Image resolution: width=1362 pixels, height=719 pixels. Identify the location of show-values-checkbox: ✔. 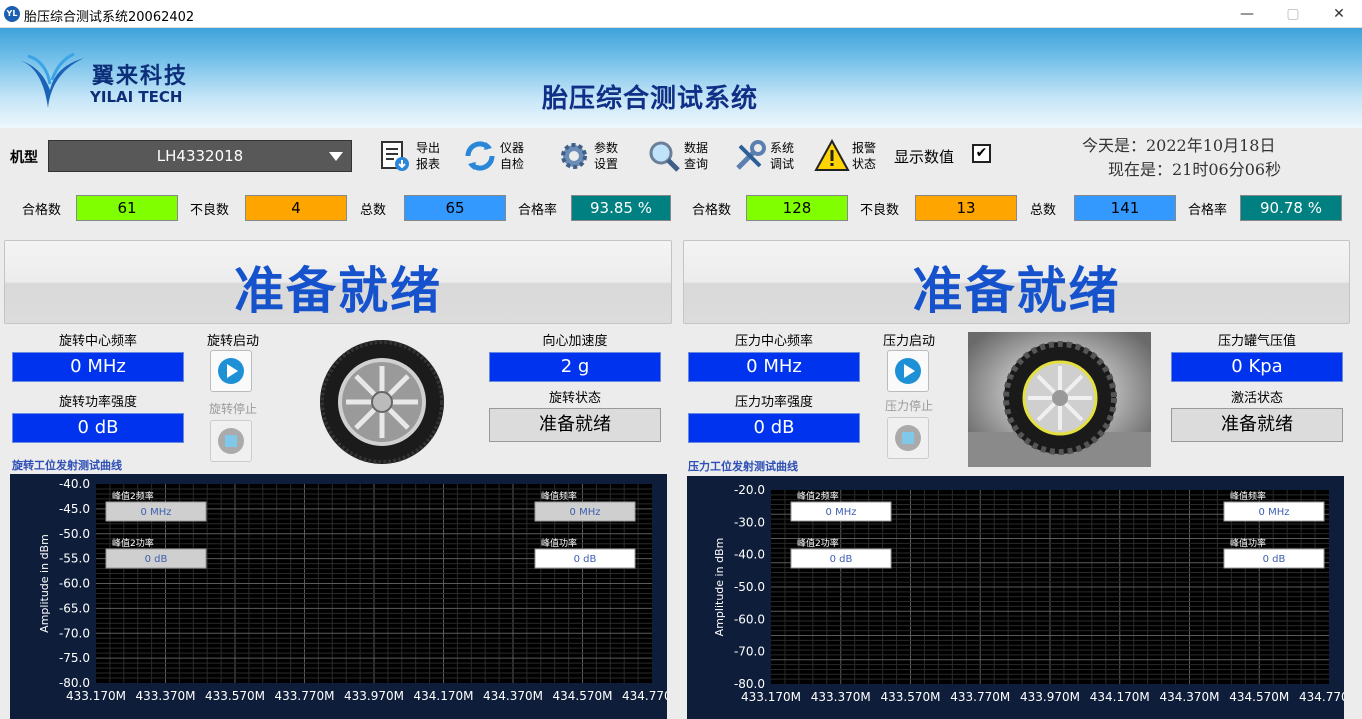
(981, 153).